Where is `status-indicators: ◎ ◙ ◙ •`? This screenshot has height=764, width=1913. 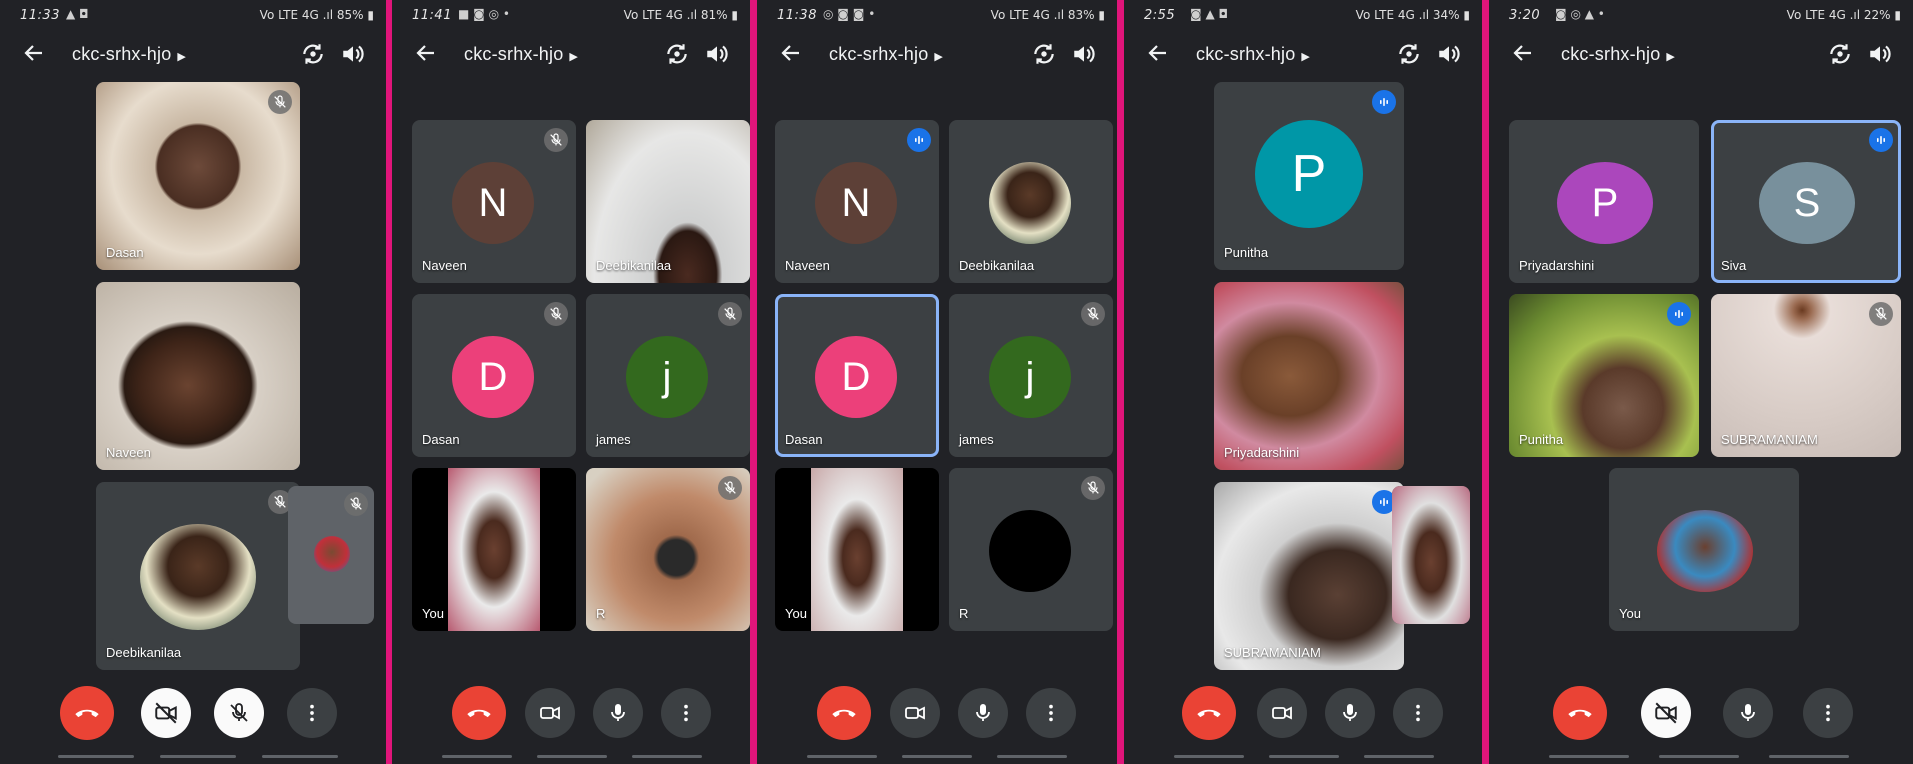
status-indicators: ◎ ◙ ◙ • is located at coordinates (849, 14).